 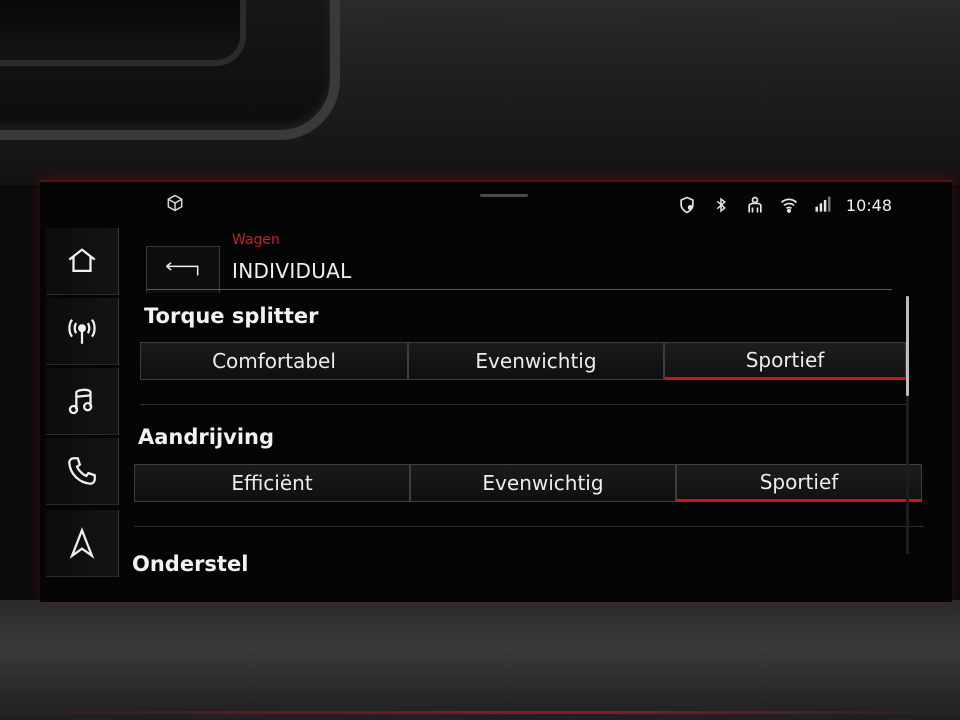 I want to click on location-shield-icon, so click(x=687, y=205).